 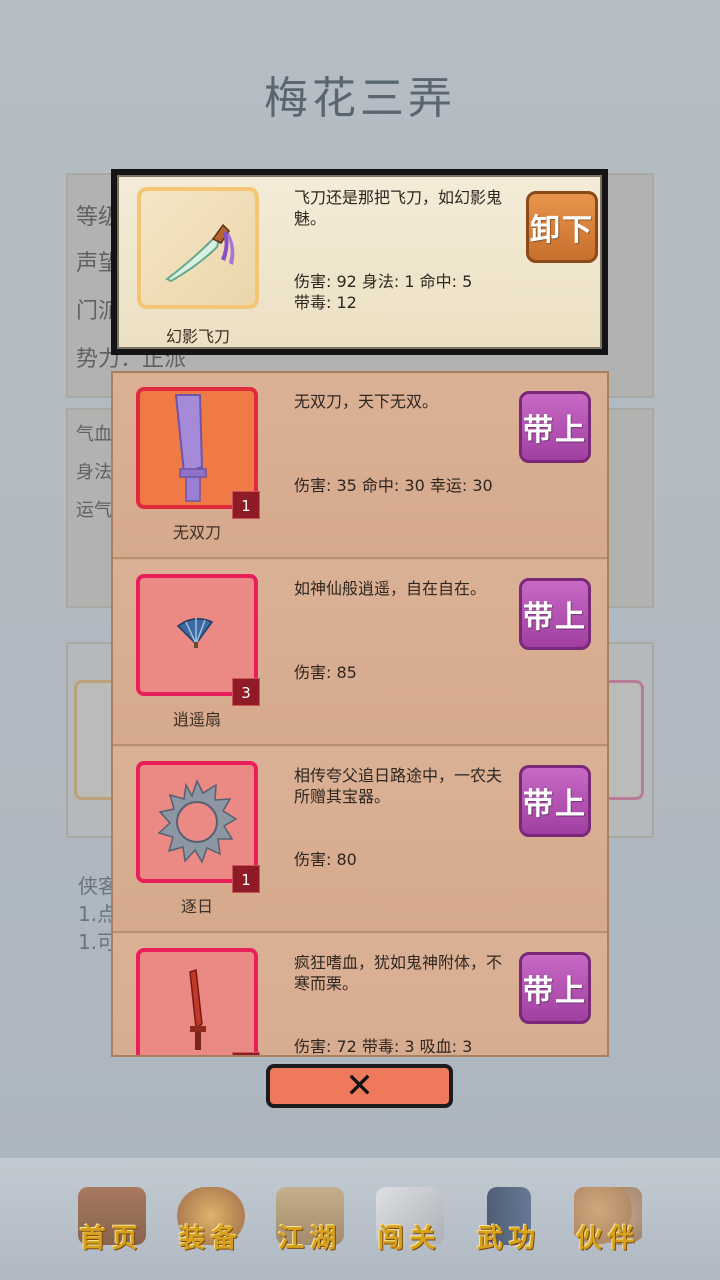 I want to click on item-stats: 伤害: 85, so click(x=325, y=672).